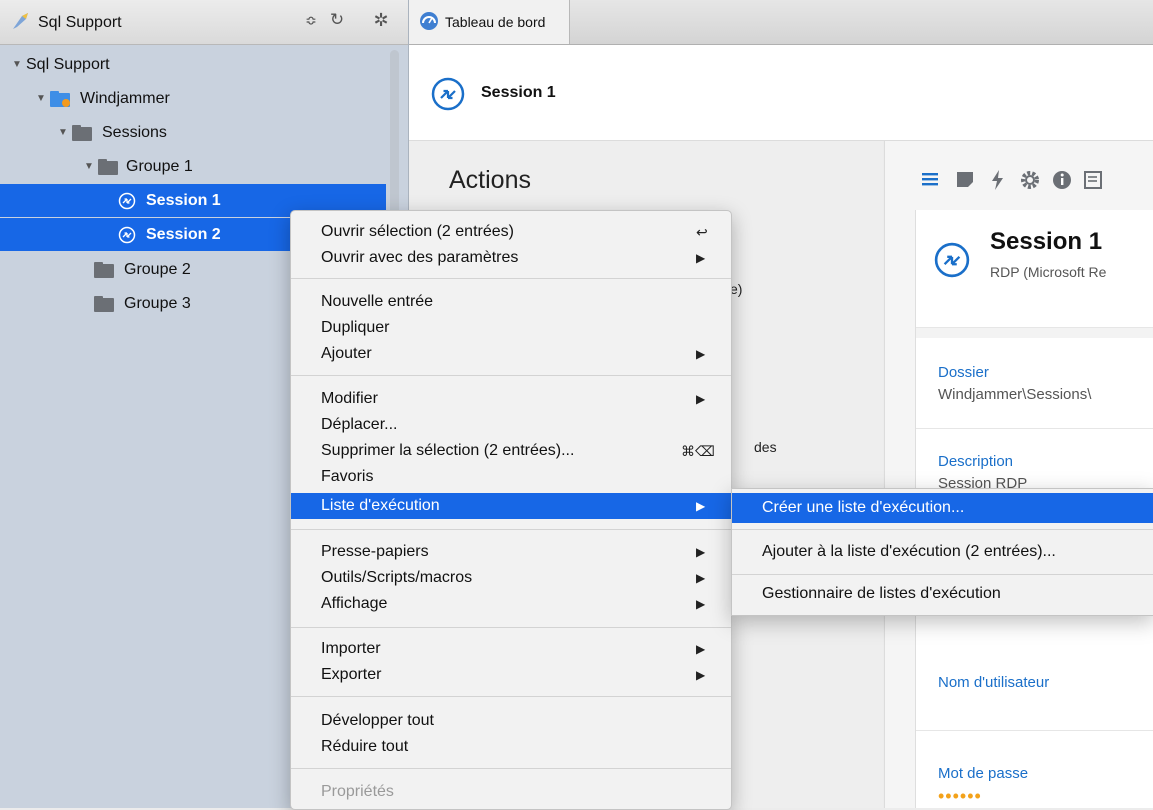 The height and width of the screenshot is (810, 1153). What do you see at coordinates (351, 648) in the screenshot?
I see `menu-item-label: Importer` at bounding box center [351, 648].